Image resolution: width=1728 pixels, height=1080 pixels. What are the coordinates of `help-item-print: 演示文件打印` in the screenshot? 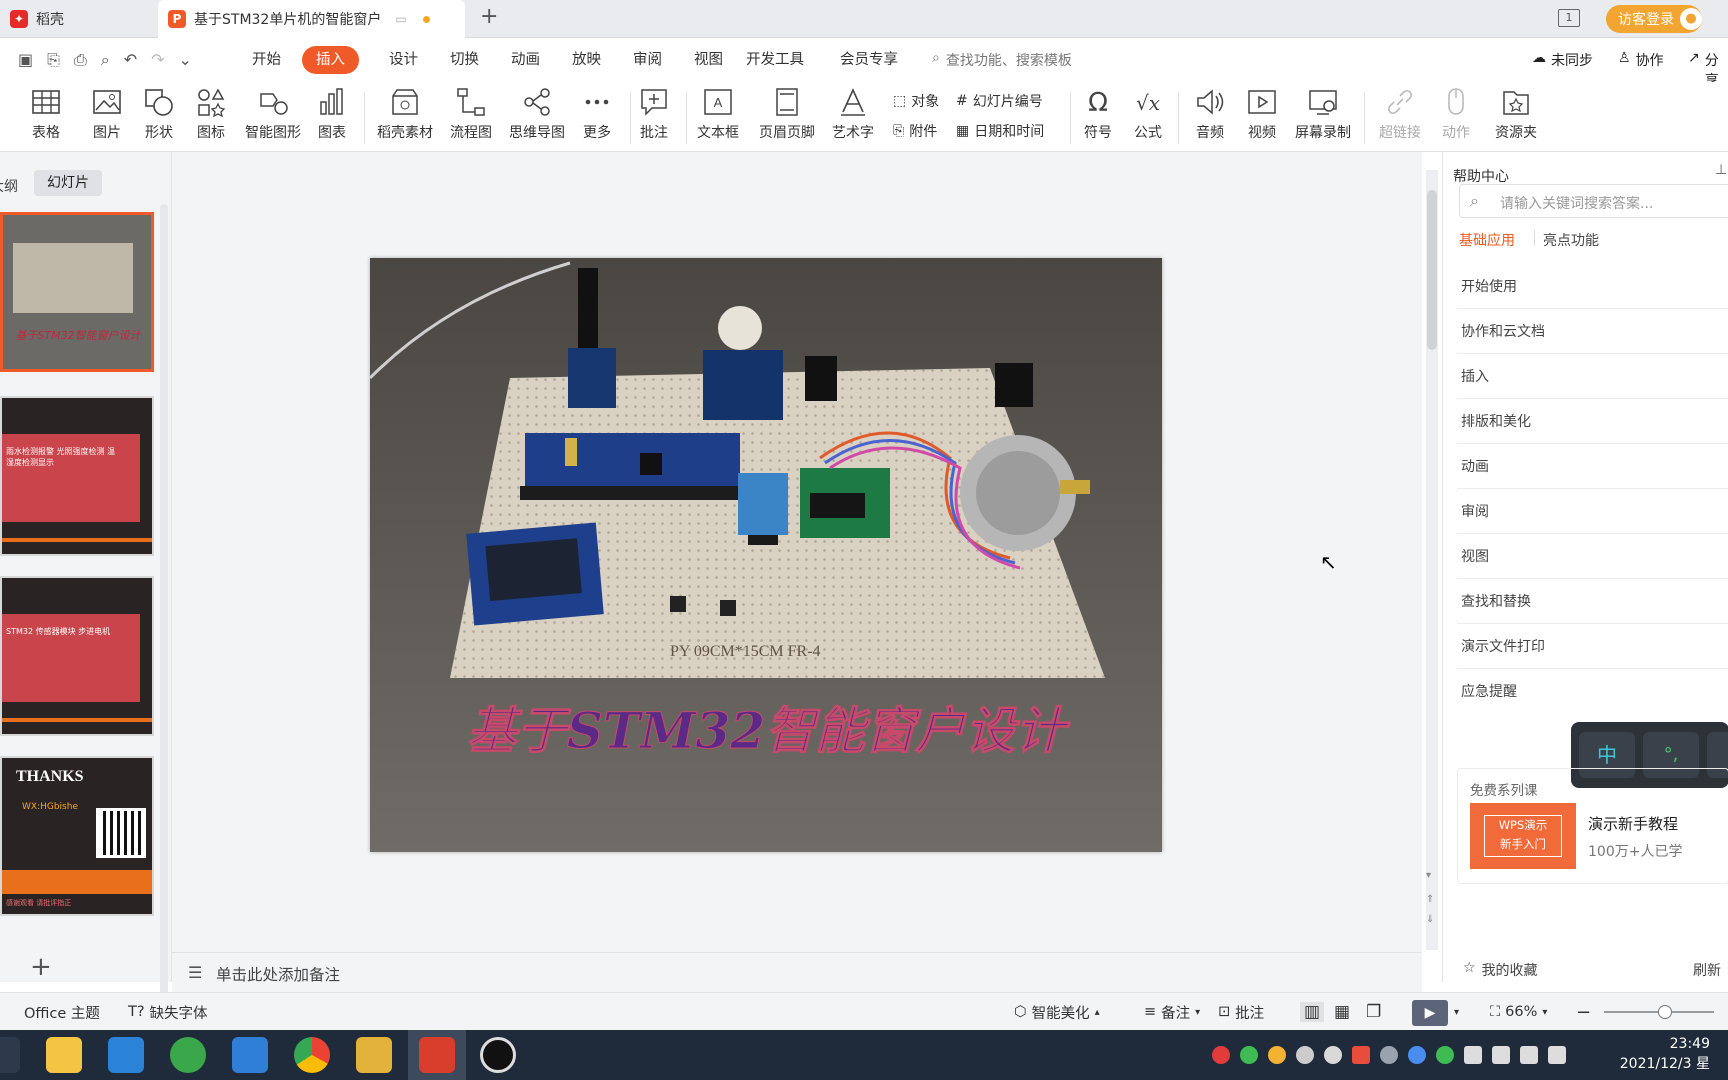 It's located at (1503, 646).